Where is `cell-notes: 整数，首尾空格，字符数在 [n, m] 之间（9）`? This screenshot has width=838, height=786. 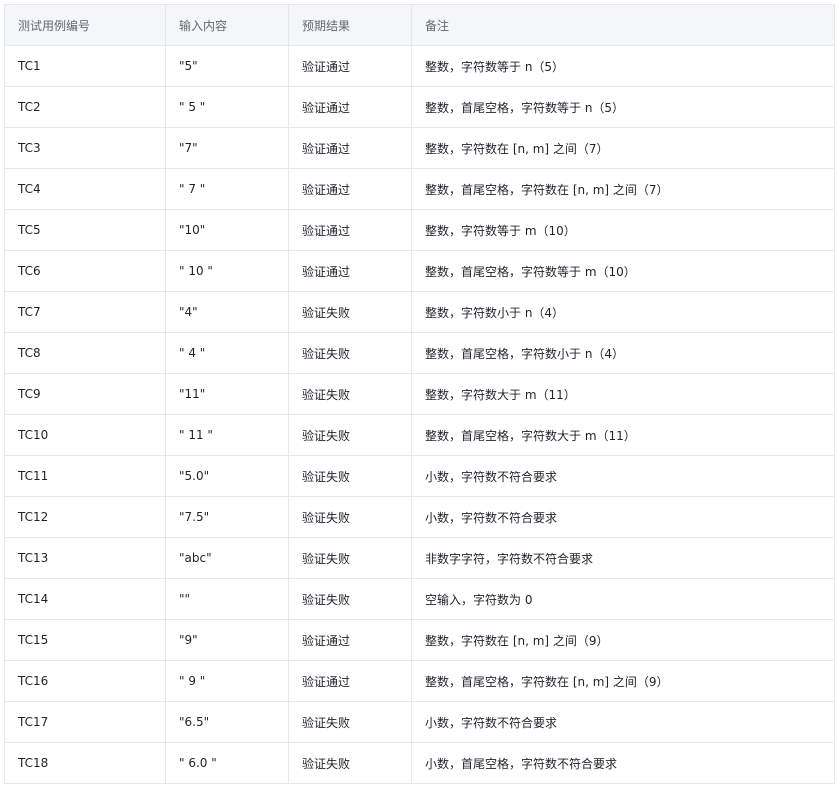 cell-notes: 整数，首尾空格，字符数在 [n, m] 之间（9） is located at coordinates (623, 681).